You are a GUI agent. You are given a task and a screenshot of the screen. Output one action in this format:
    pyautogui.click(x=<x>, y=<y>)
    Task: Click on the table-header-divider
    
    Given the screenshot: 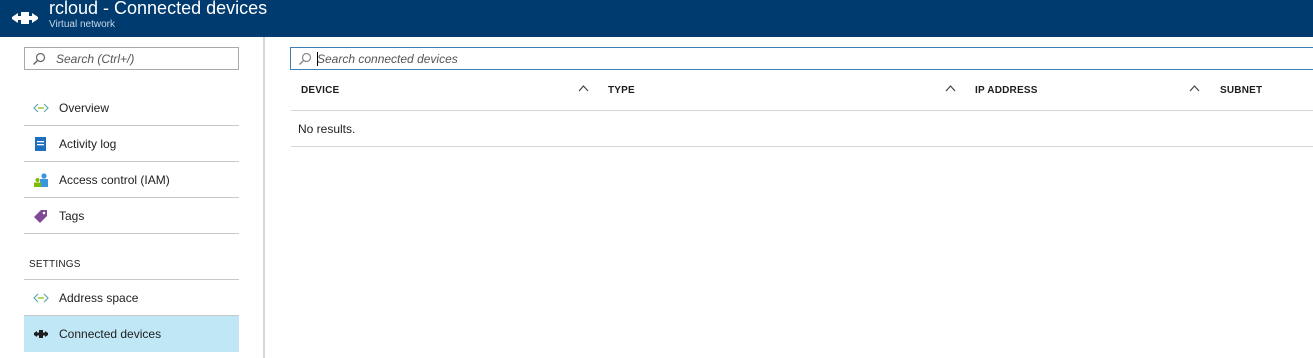 What is the action you would take?
    pyautogui.click(x=802, y=110)
    